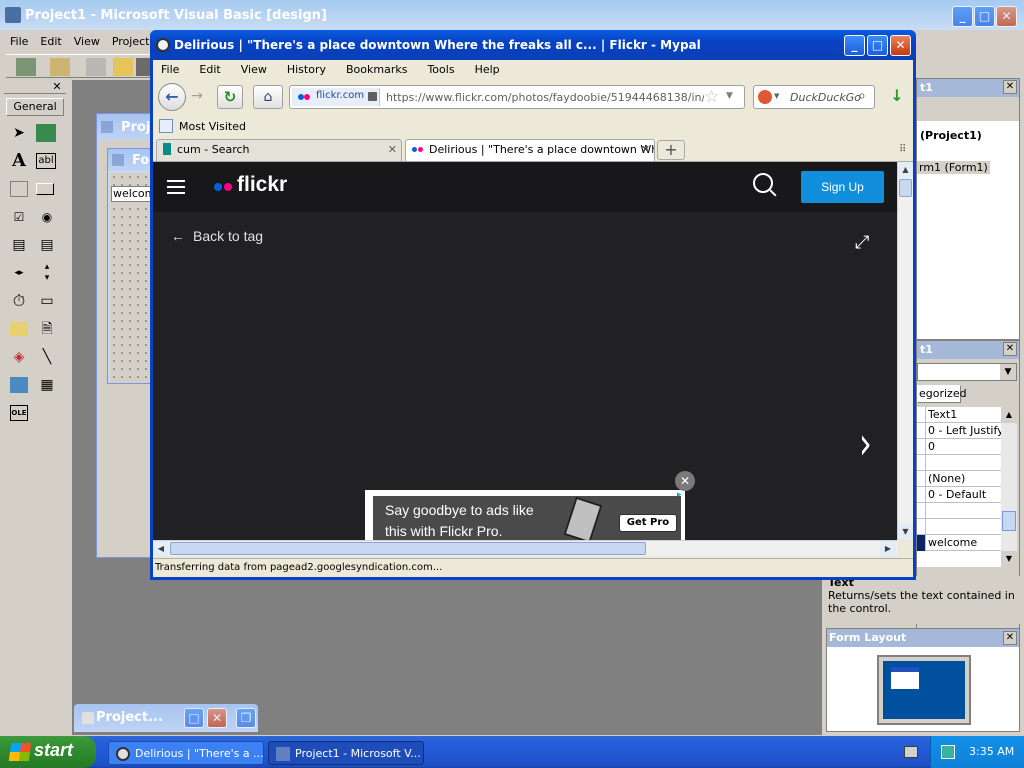 The height and width of the screenshot is (768, 1024). Describe the element at coordinates (47, 329) in the screenshot. I see `filelistbox-tool-icon: 🗎` at that location.